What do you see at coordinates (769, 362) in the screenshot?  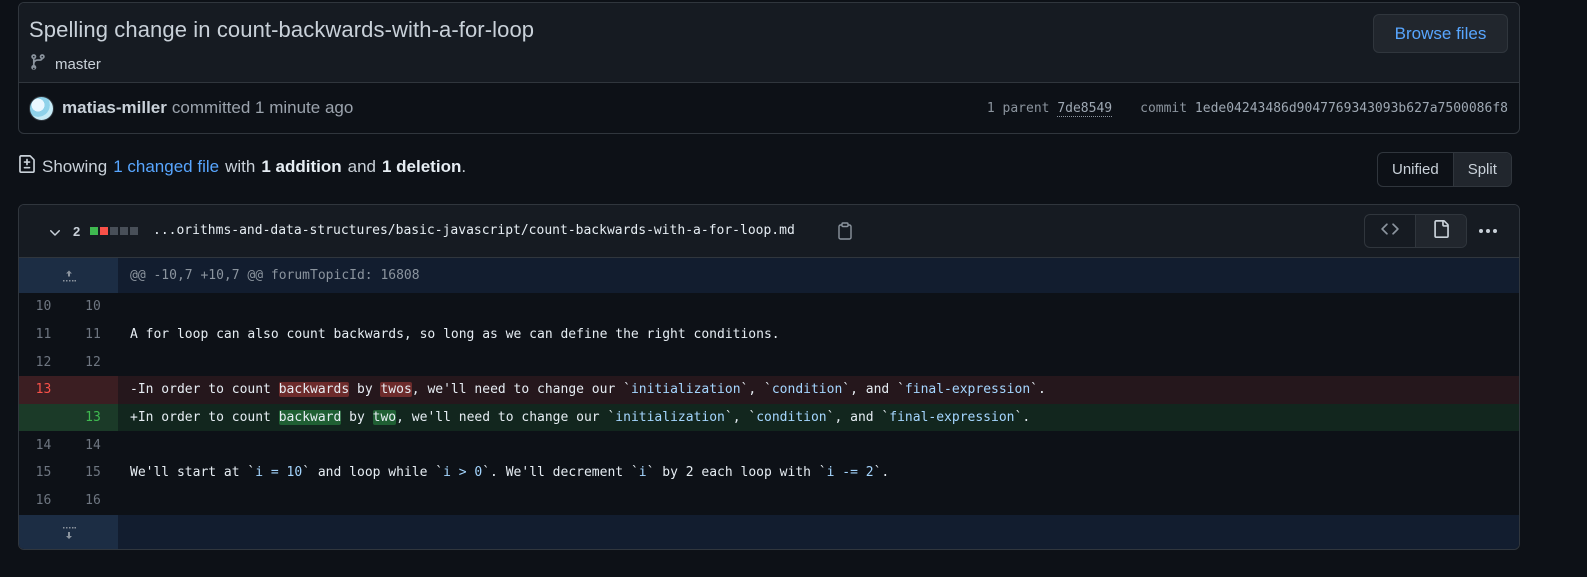 I see `diff-row: 12 12` at bounding box center [769, 362].